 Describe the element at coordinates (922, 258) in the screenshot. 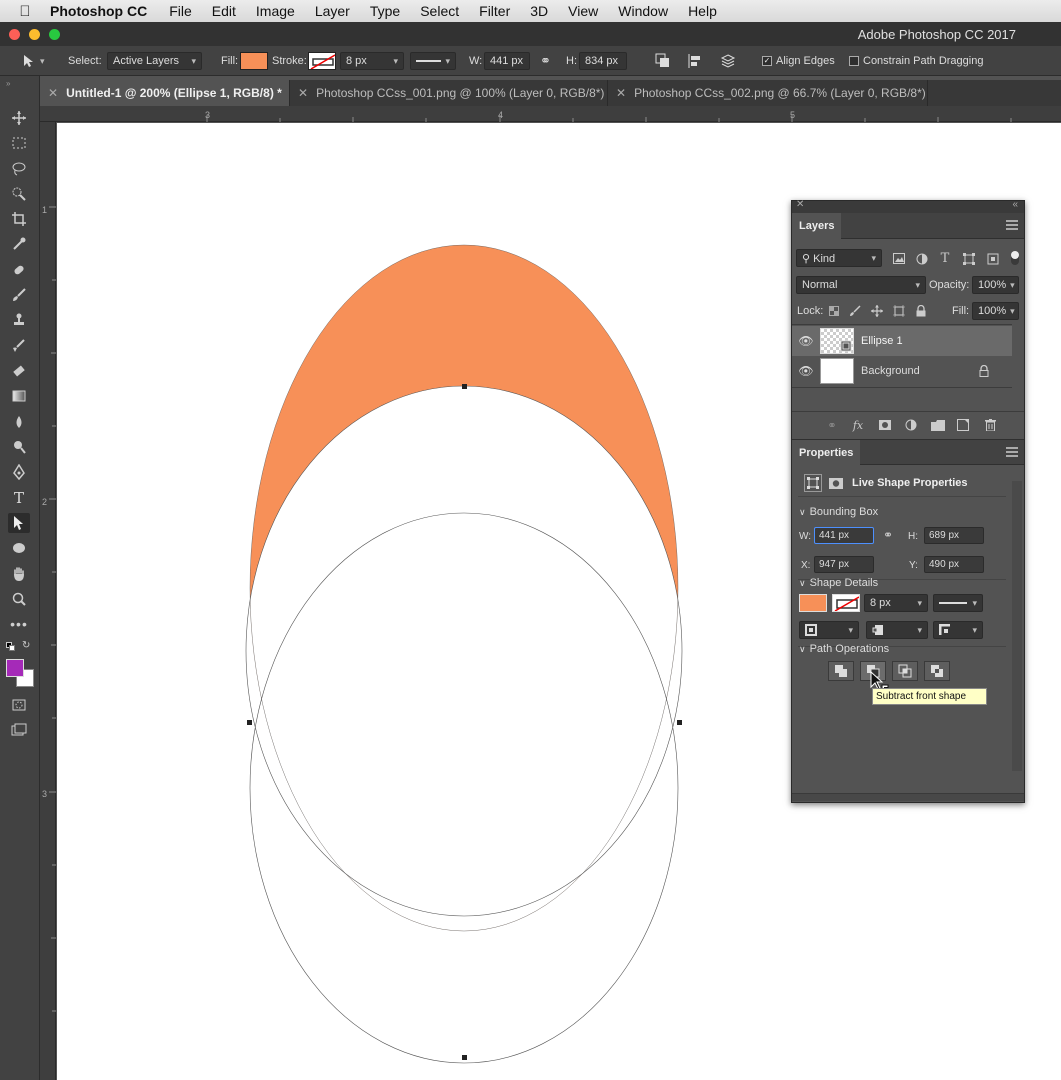

I see `filter-adjustment-icon` at that location.